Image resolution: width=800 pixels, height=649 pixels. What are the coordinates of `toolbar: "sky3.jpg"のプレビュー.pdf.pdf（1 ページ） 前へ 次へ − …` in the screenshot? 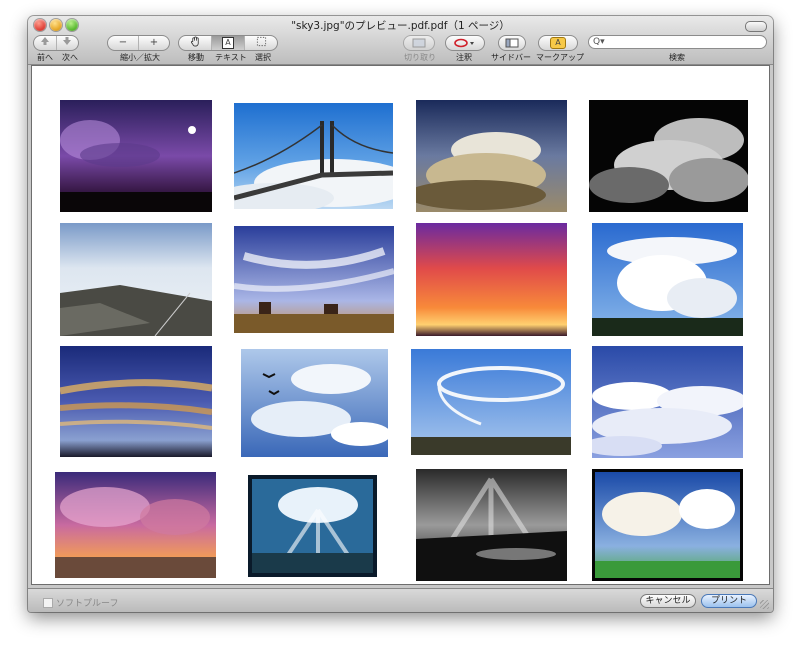 It's located at (400, 40).